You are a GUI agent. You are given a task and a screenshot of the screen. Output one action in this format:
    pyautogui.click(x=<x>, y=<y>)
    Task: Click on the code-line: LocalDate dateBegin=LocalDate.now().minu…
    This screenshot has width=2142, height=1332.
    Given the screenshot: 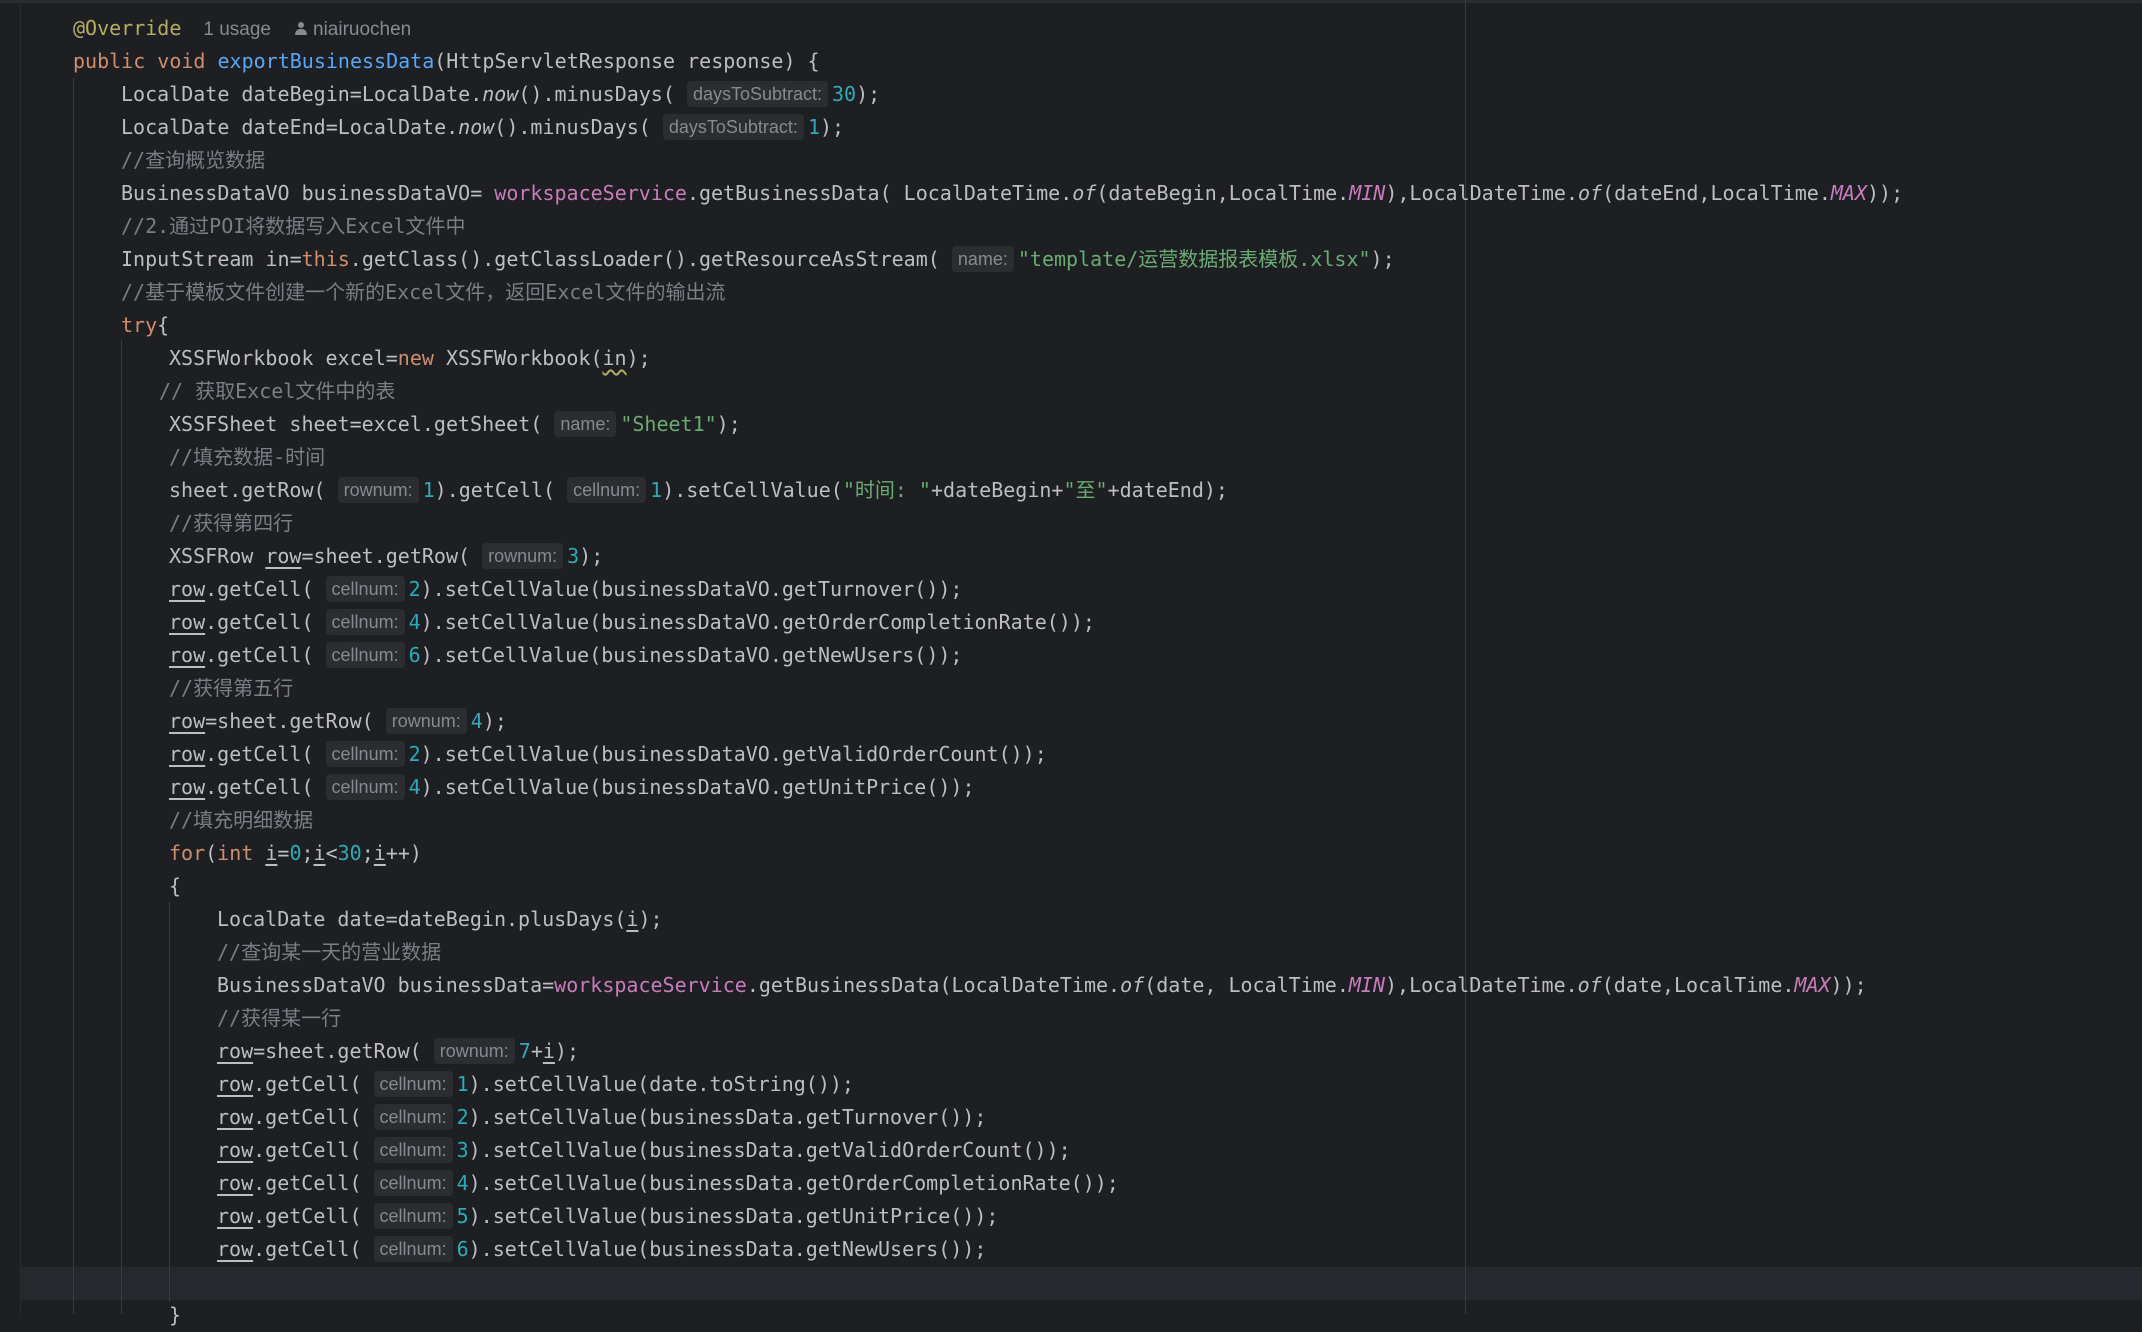 What is the action you would take?
    pyautogui.click(x=1071, y=94)
    